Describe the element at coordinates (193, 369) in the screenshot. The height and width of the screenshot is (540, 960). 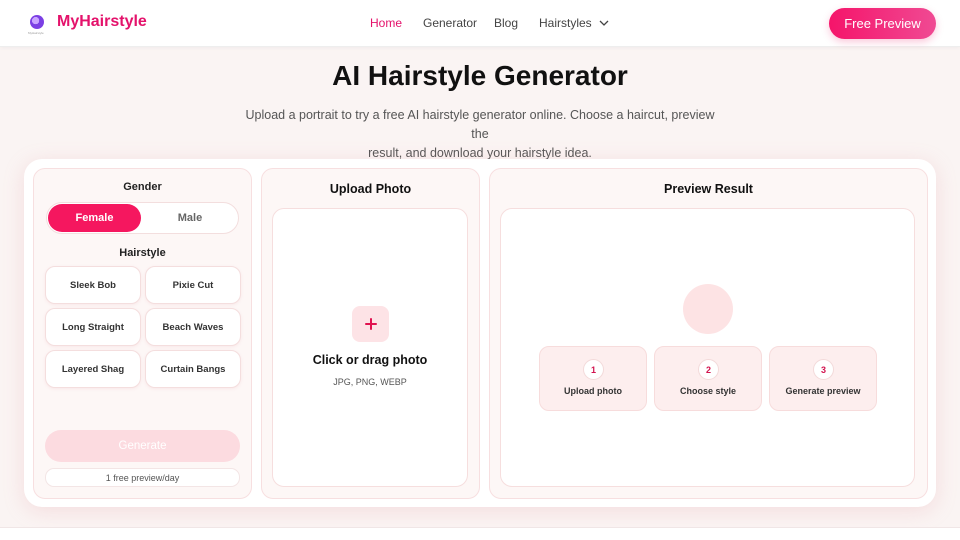
I see `style-curtain-bangs: Curtain Bangs` at that location.